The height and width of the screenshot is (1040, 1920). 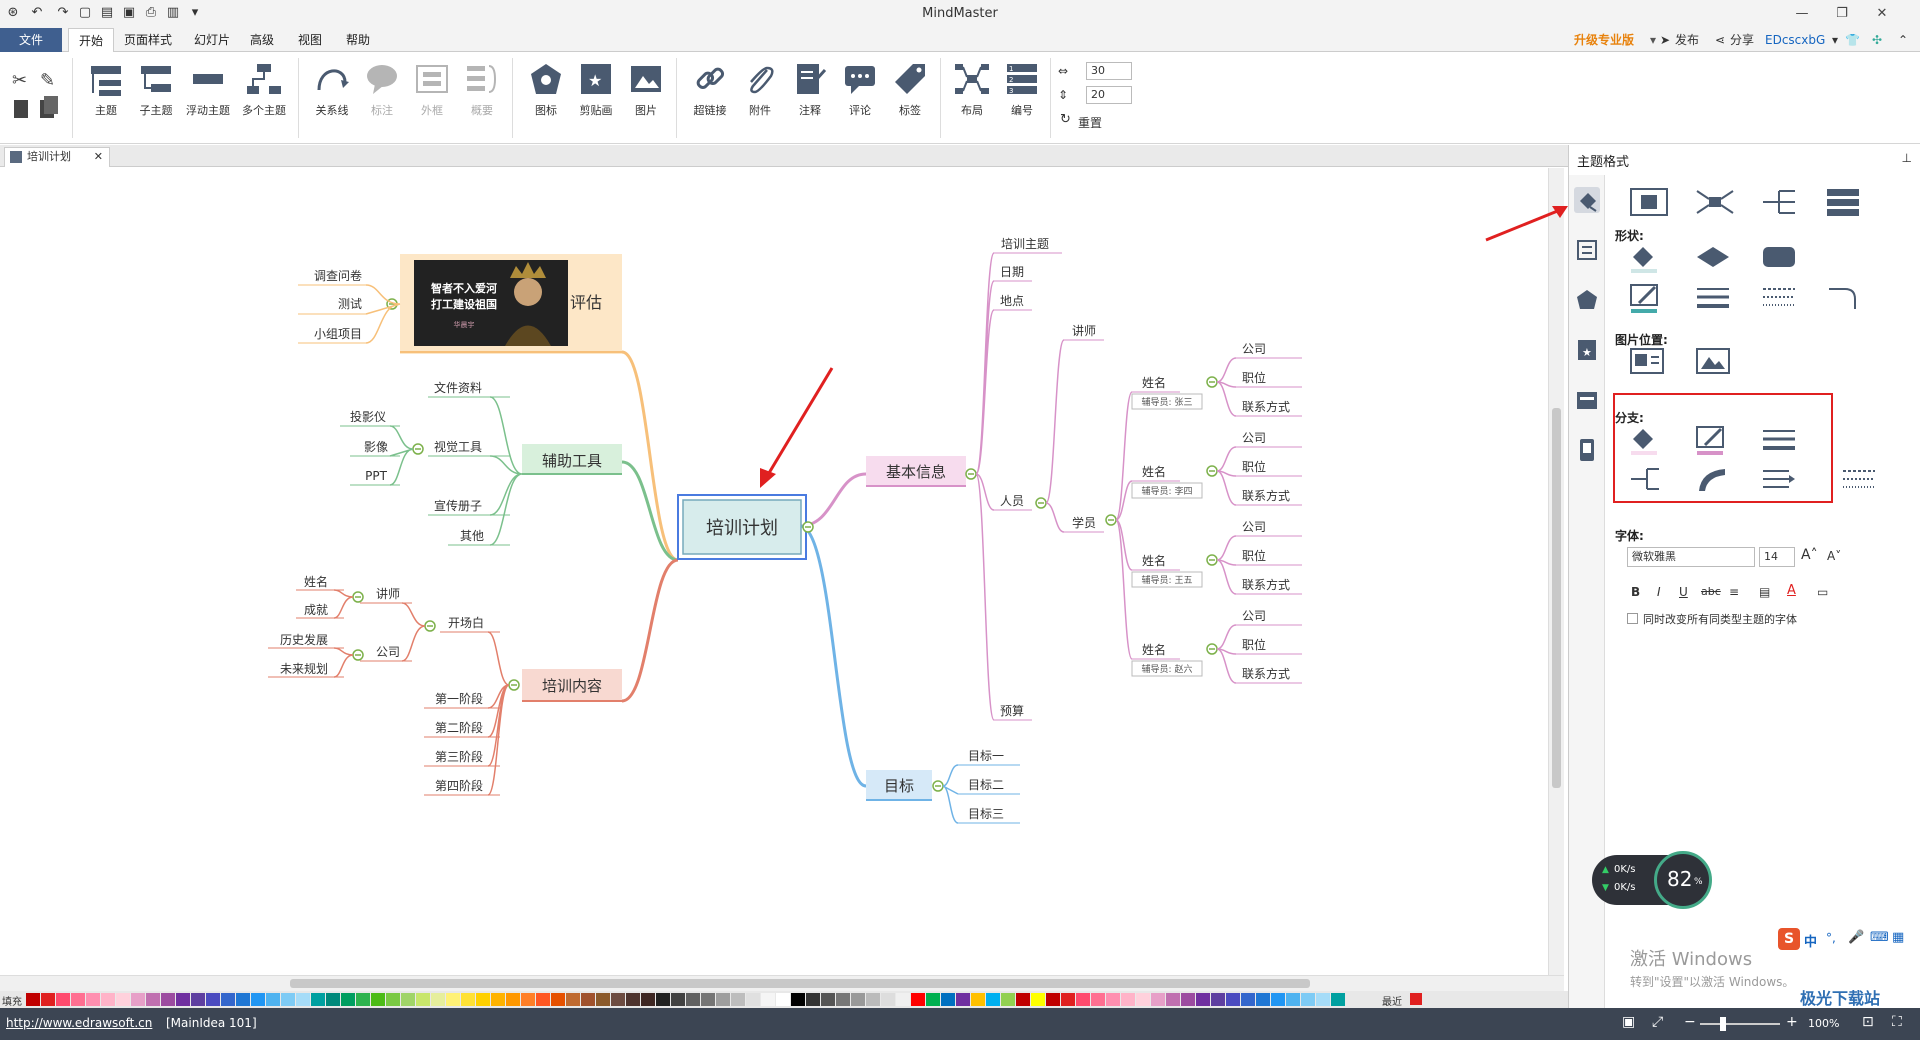 I want to click on vertical-spacing-input: 20, so click(x=1109, y=95).